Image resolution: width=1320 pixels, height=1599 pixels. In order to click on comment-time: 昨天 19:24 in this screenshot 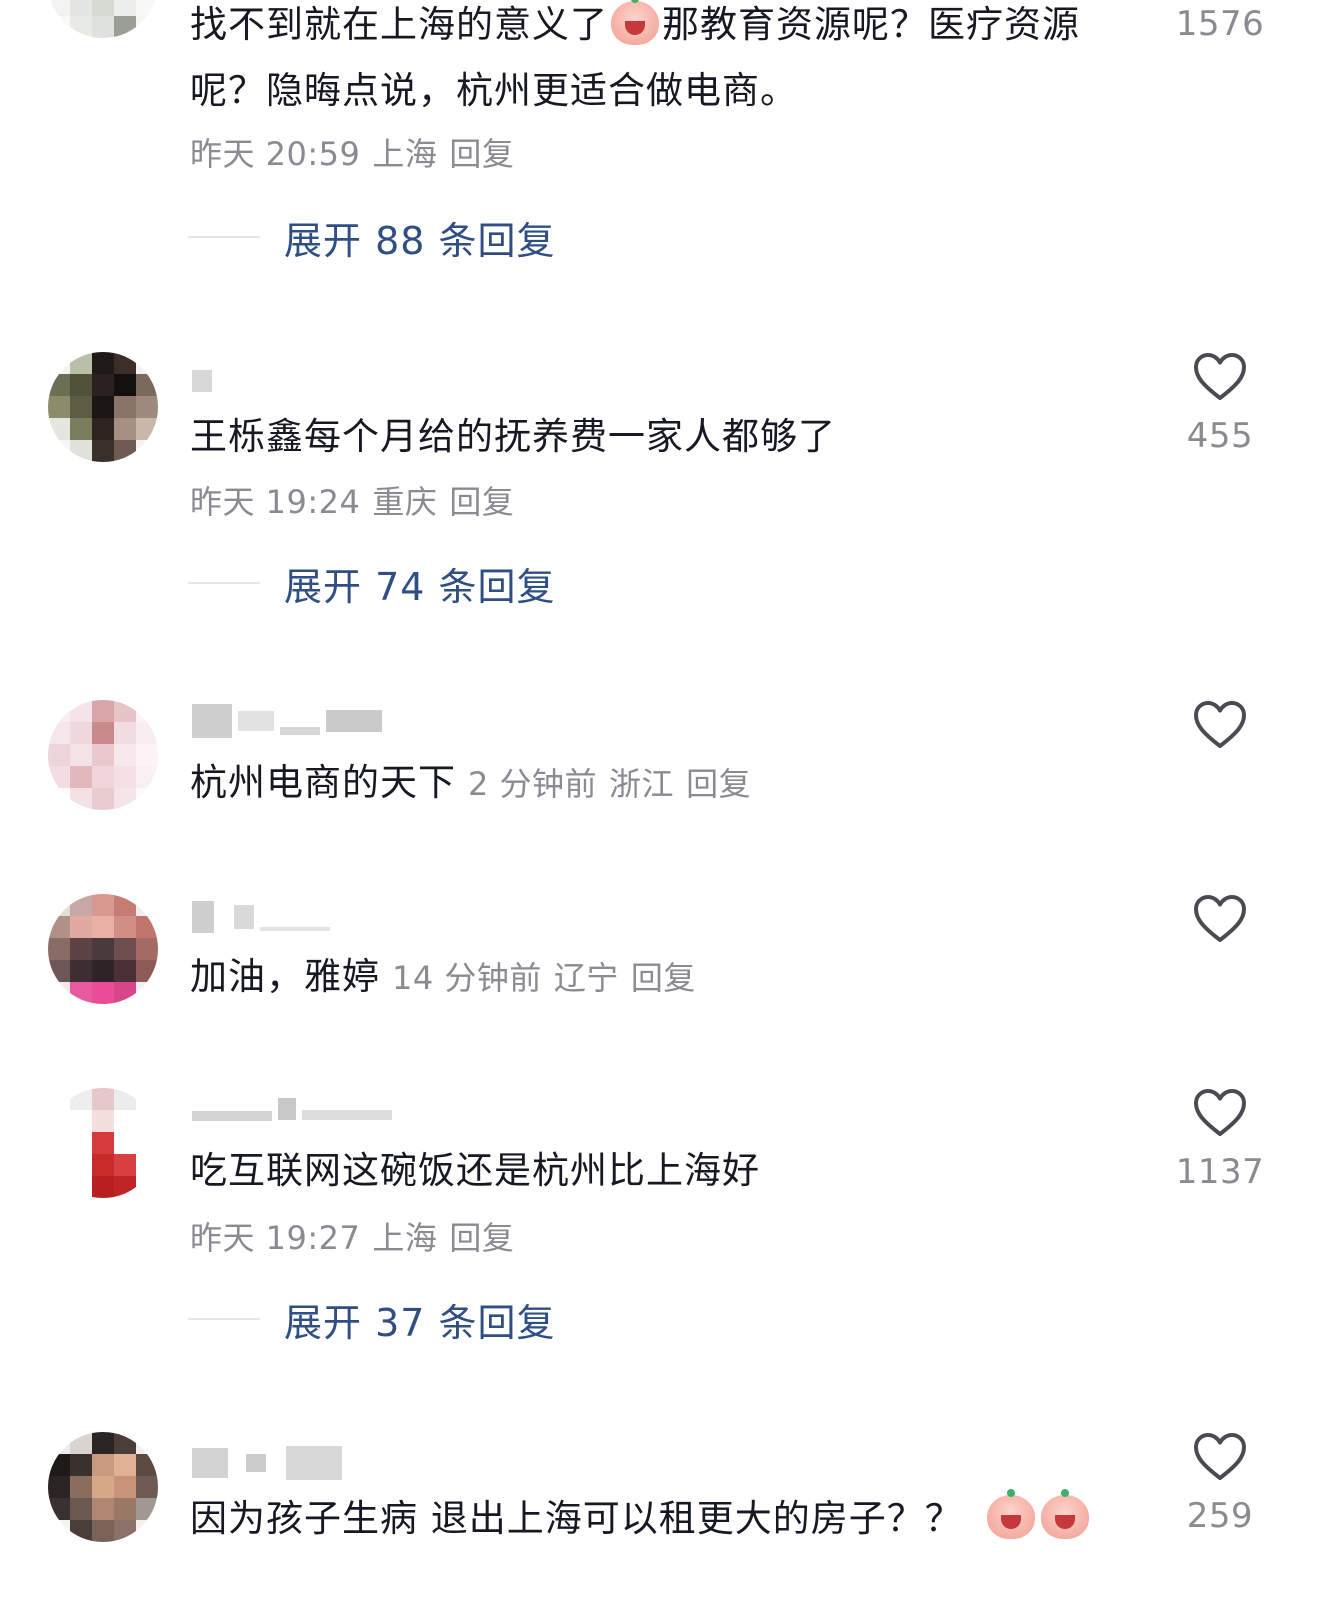, I will do `click(275, 502)`.